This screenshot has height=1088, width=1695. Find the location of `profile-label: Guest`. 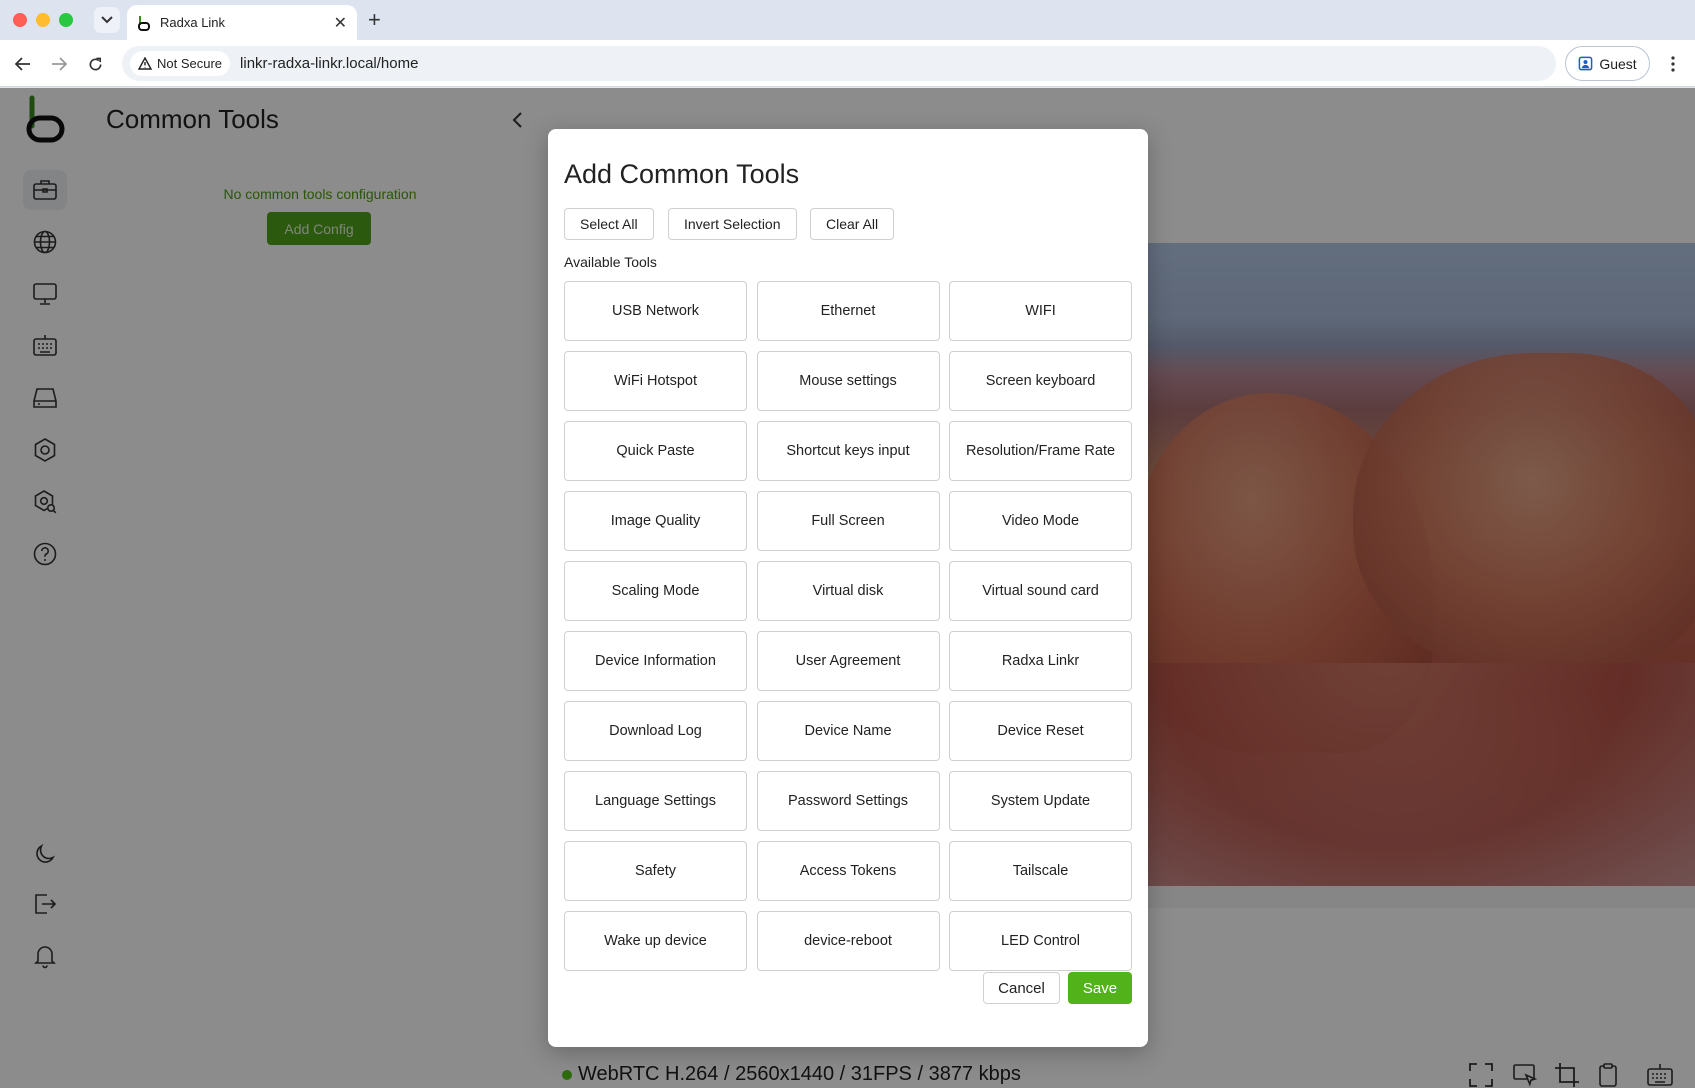

profile-label: Guest is located at coordinates (1618, 63).